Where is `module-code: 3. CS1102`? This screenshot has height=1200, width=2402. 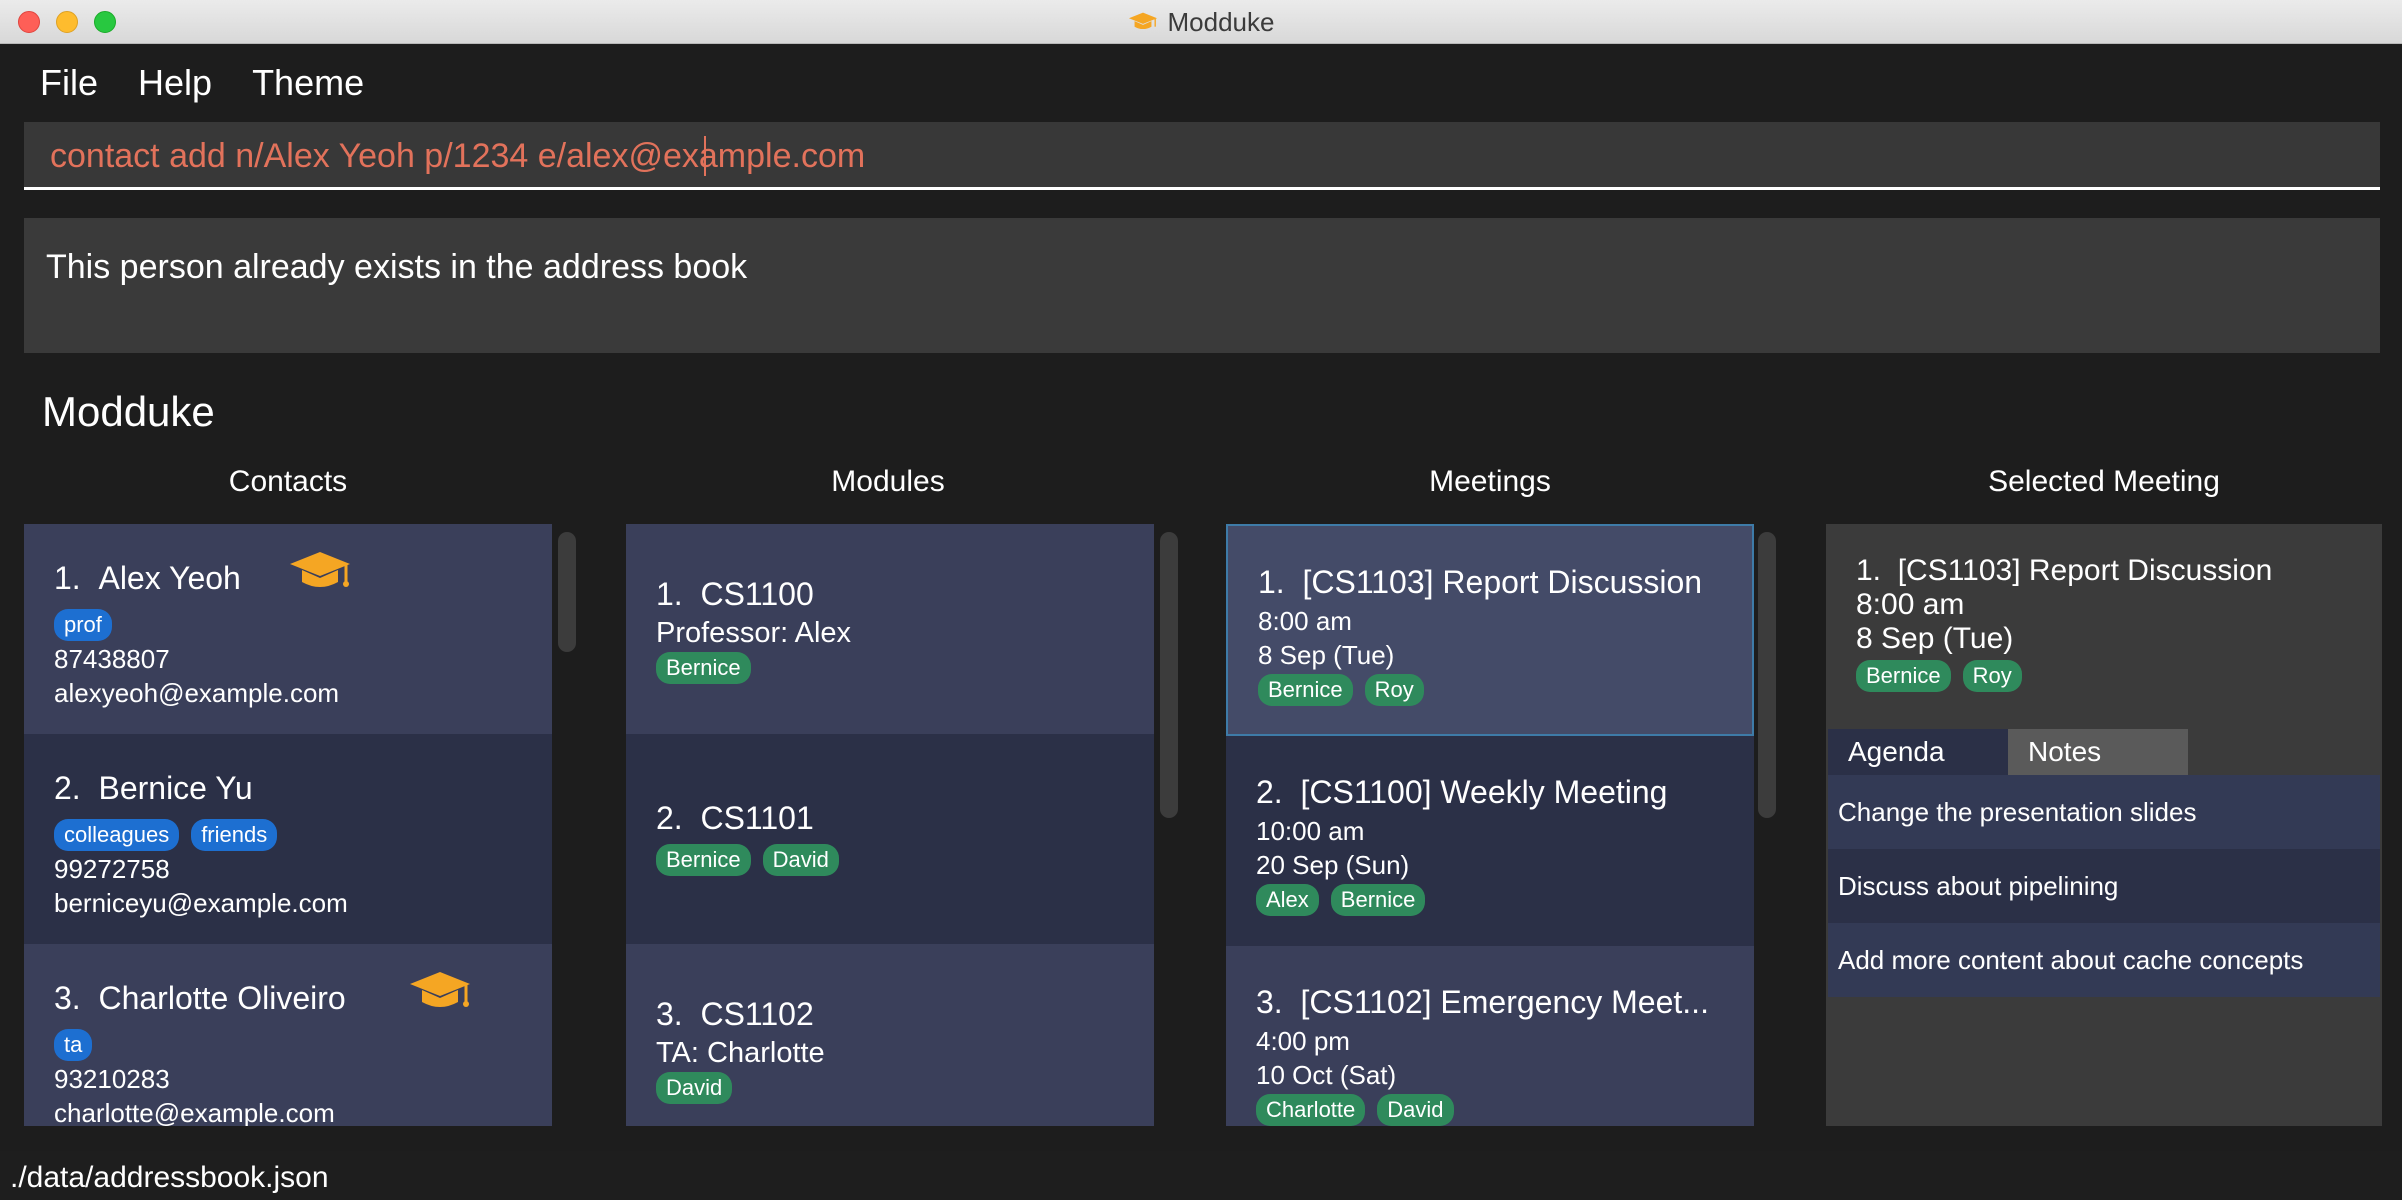 module-code: 3. CS1102 is located at coordinates (735, 1014).